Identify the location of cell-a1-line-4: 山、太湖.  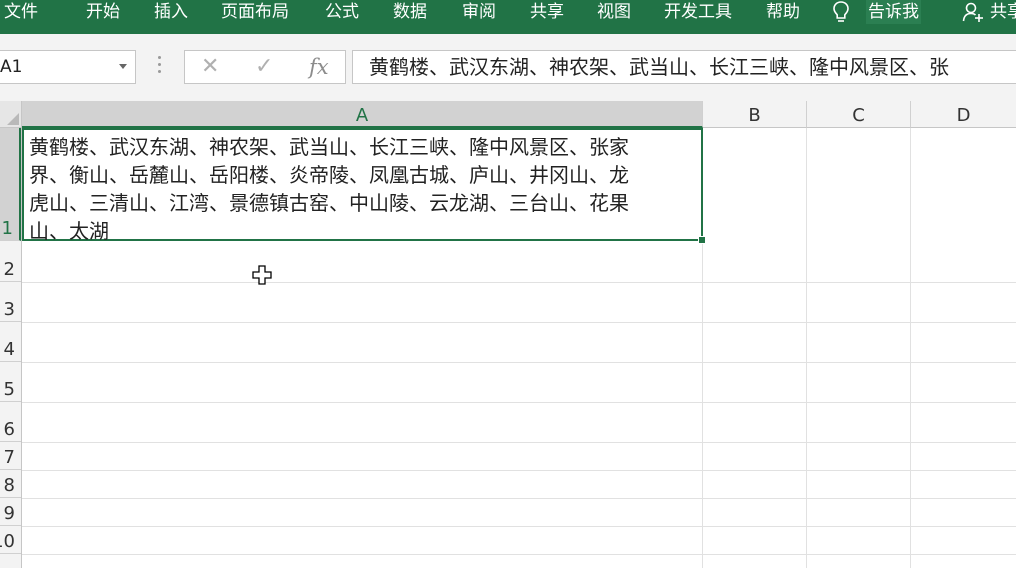
(69, 231).